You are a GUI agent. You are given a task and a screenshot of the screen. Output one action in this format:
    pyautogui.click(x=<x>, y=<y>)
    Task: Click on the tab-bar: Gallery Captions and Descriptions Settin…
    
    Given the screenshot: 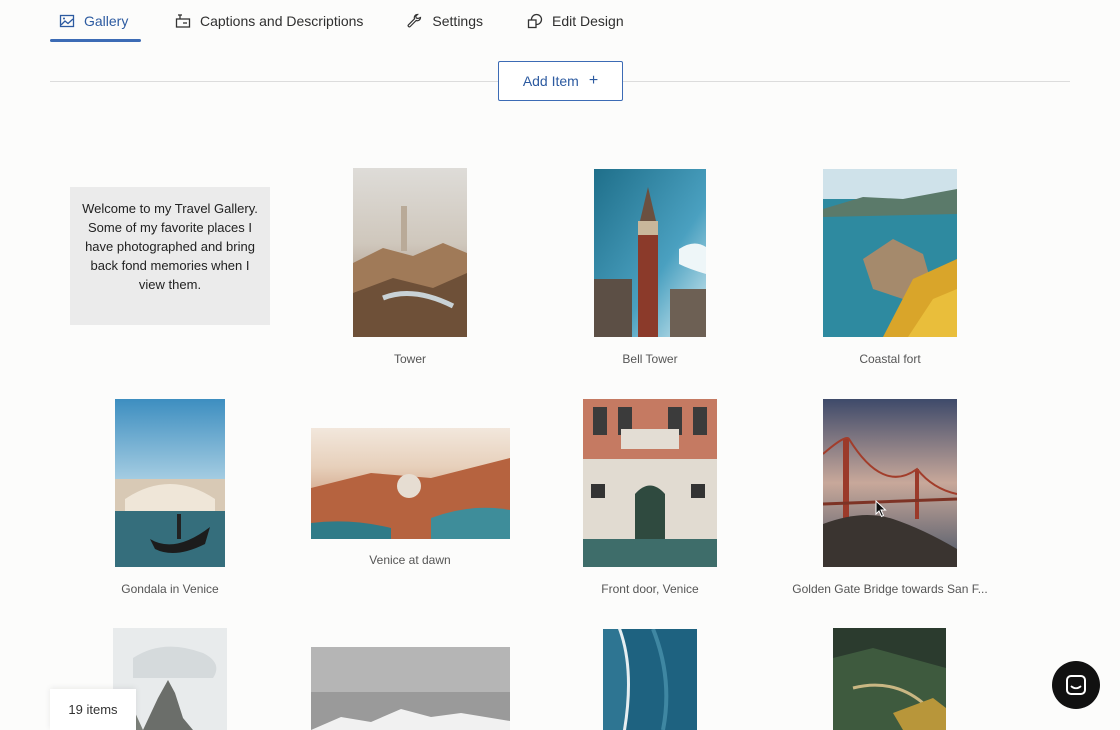 What is the action you would take?
    pyautogui.click(x=337, y=21)
    